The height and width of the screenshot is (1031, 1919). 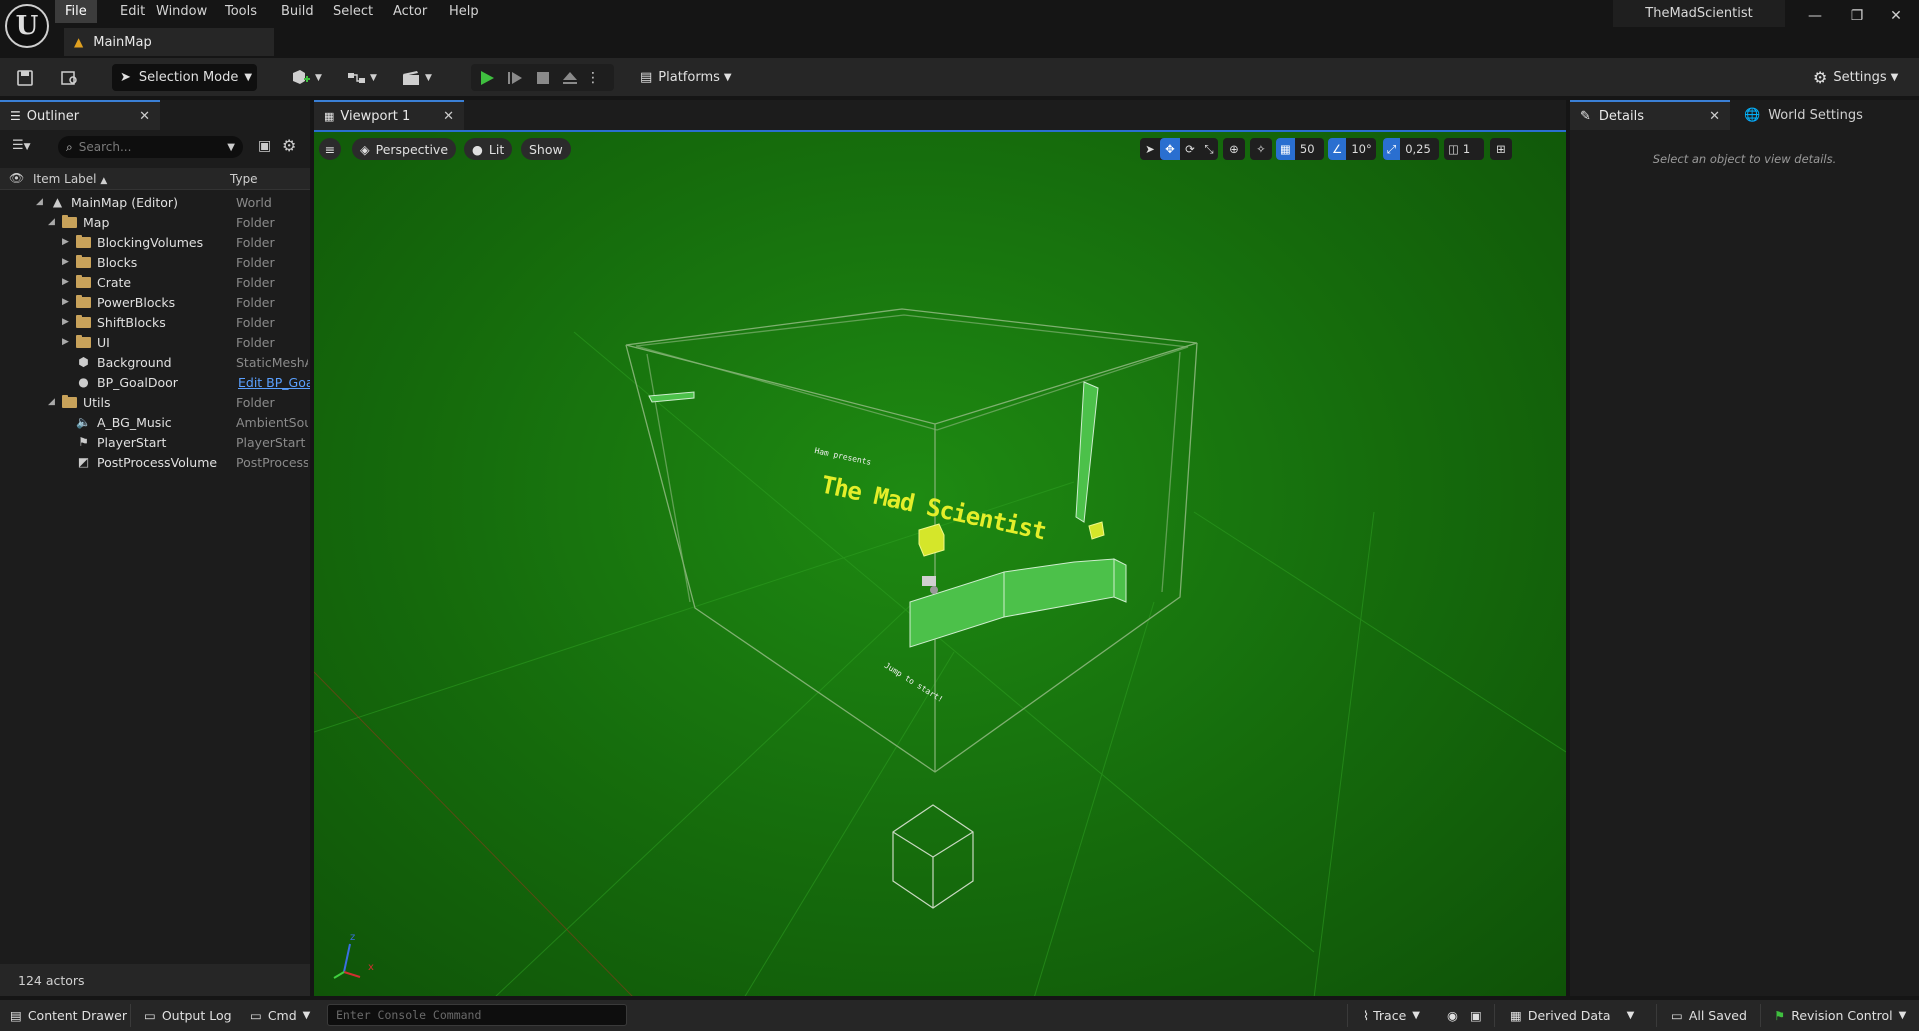 I want to click on blocking-volume-wireframe, so click(x=911, y=540).